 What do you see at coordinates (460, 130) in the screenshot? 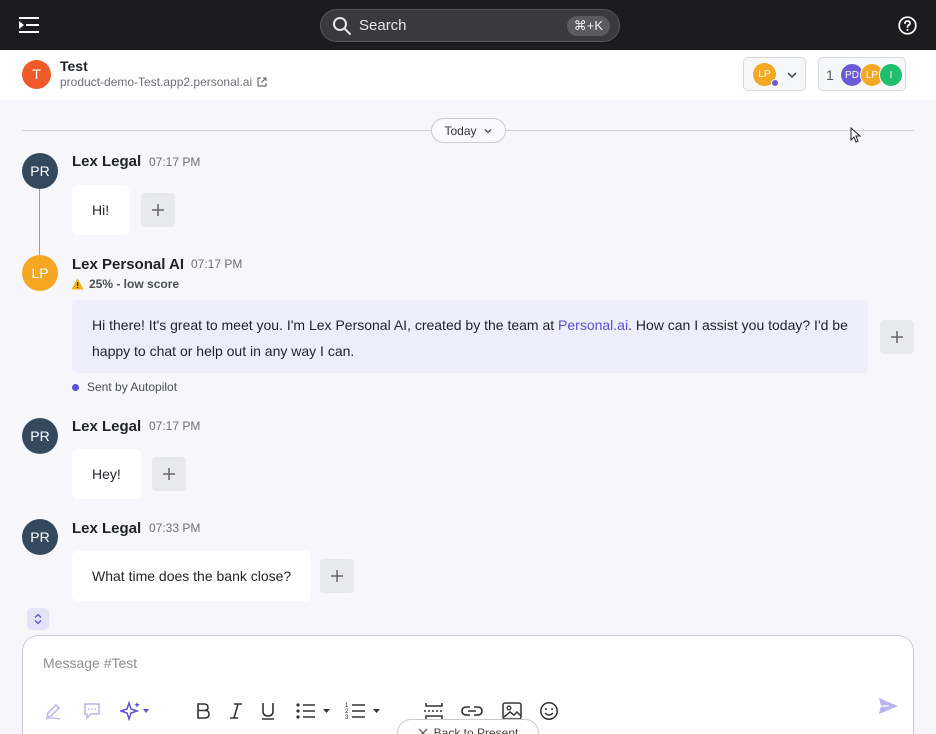
I see `date-divider-label: Today` at bounding box center [460, 130].